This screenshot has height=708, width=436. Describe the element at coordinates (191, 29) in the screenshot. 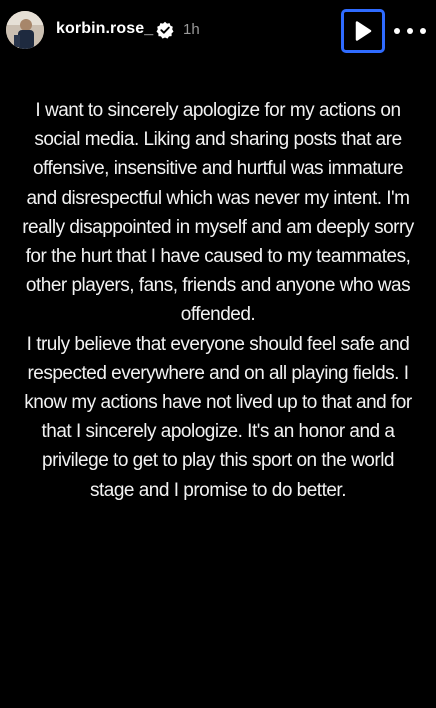

I see `timestamp: 1h` at that location.